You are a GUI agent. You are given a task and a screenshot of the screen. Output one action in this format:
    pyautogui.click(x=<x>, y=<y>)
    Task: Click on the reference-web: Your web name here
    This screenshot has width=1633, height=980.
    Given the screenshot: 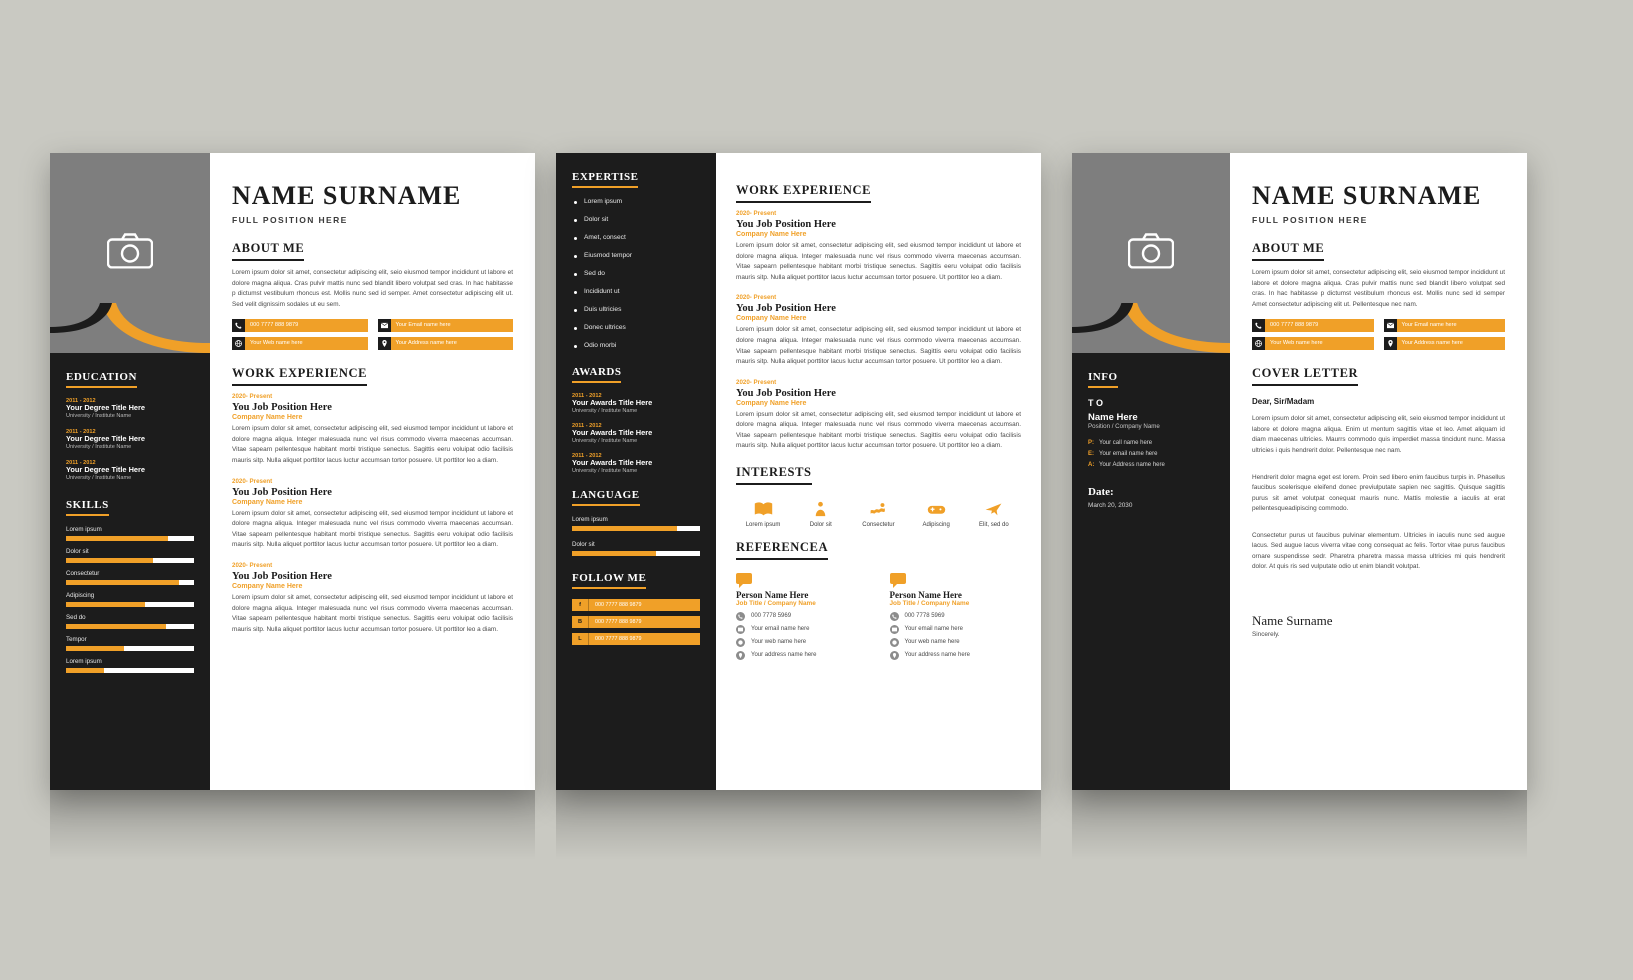 What is the action you would take?
    pyautogui.click(x=802, y=642)
    